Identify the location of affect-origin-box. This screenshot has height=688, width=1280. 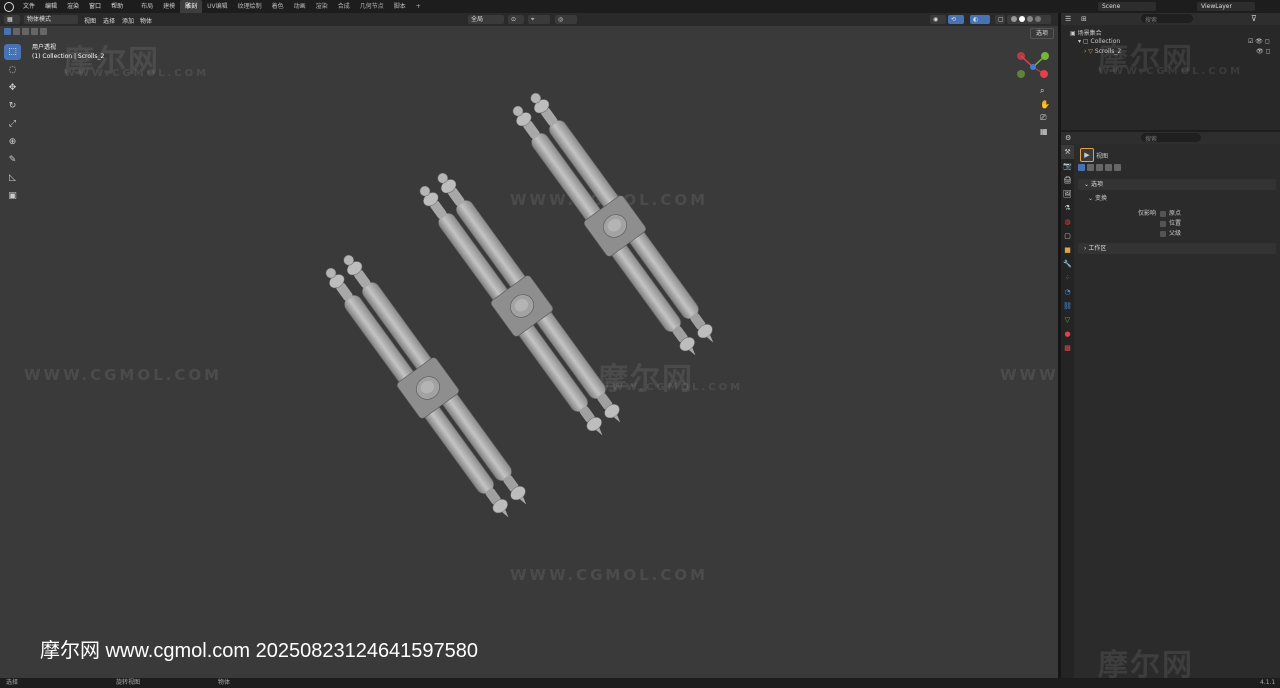
(1163, 213).